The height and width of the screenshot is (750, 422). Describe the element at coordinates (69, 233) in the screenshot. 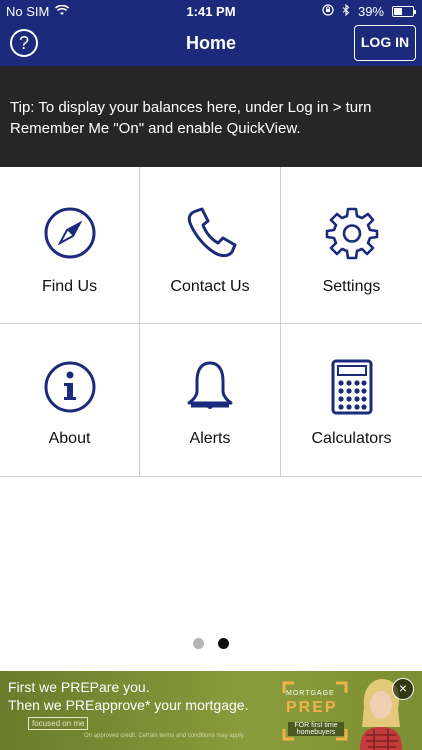

I see `compass-icon` at that location.